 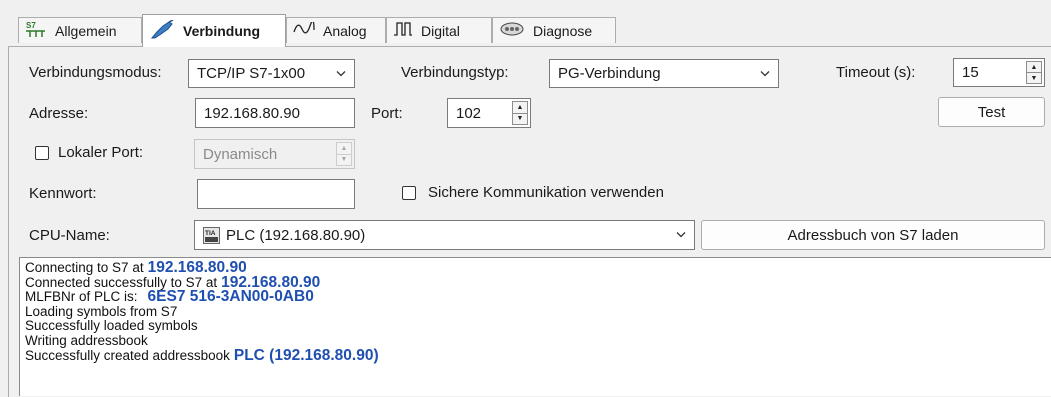 I want to click on timeout-spin-buttons: ▲ ▼, so click(x=1034, y=72).